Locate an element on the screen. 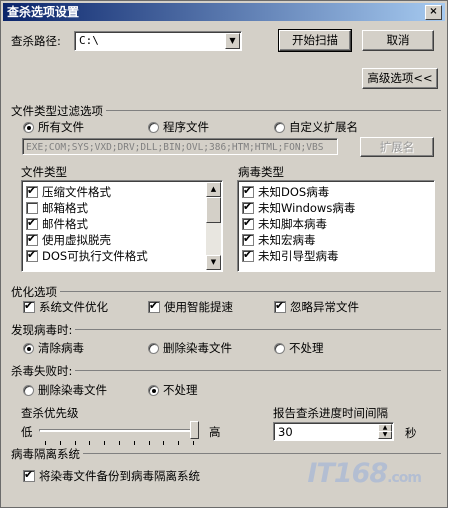  radio-failed-ignore: 不处理 is located at coordinates (173, 390).